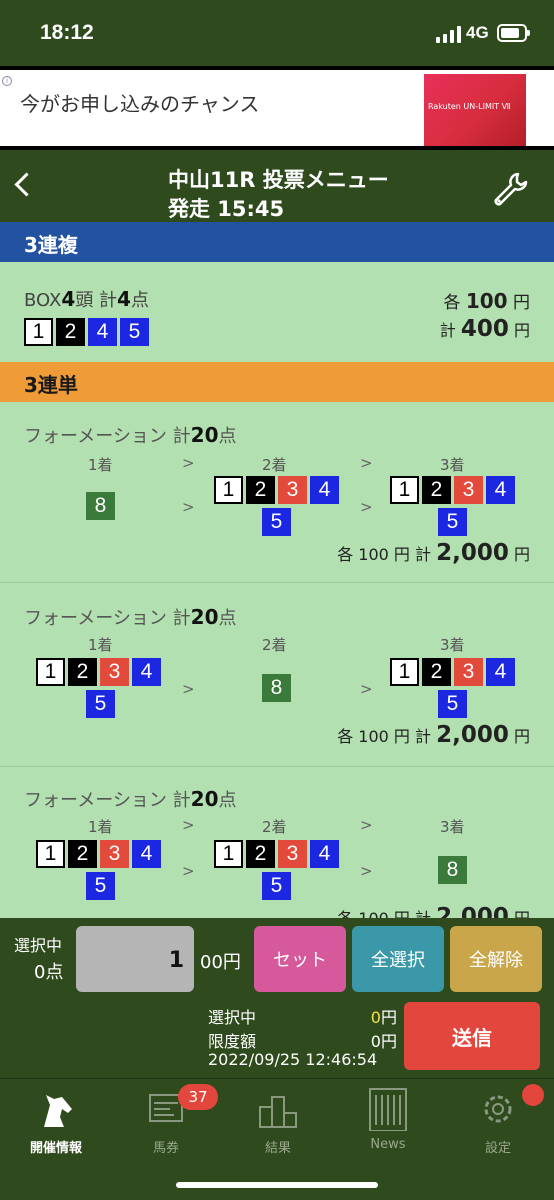 The width and height of the screenshot is (554, 1200). Describe the element at coordinates (513, 33) in the screenshot. I see `battery-icon` at that location.